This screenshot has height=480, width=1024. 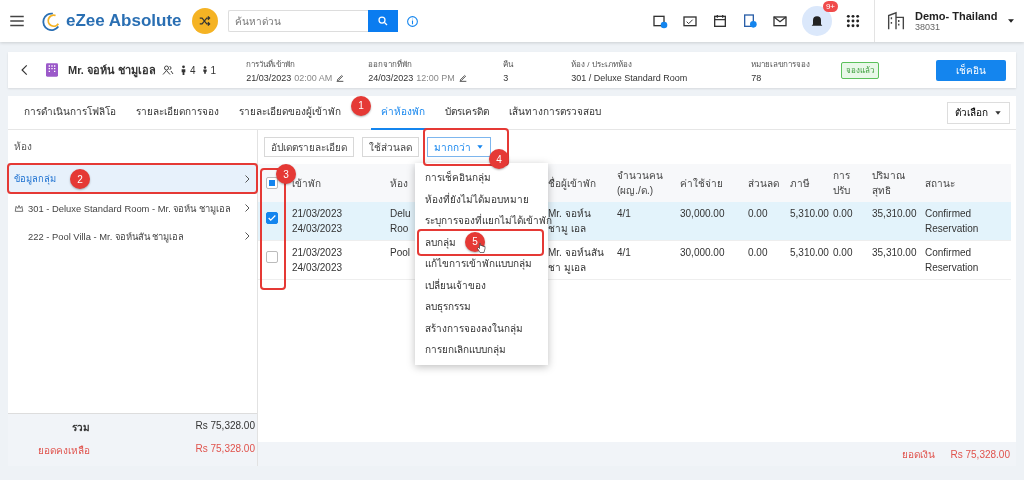 I want to click on tab: ค่าห้องพัก, so click(x=403, y=112).